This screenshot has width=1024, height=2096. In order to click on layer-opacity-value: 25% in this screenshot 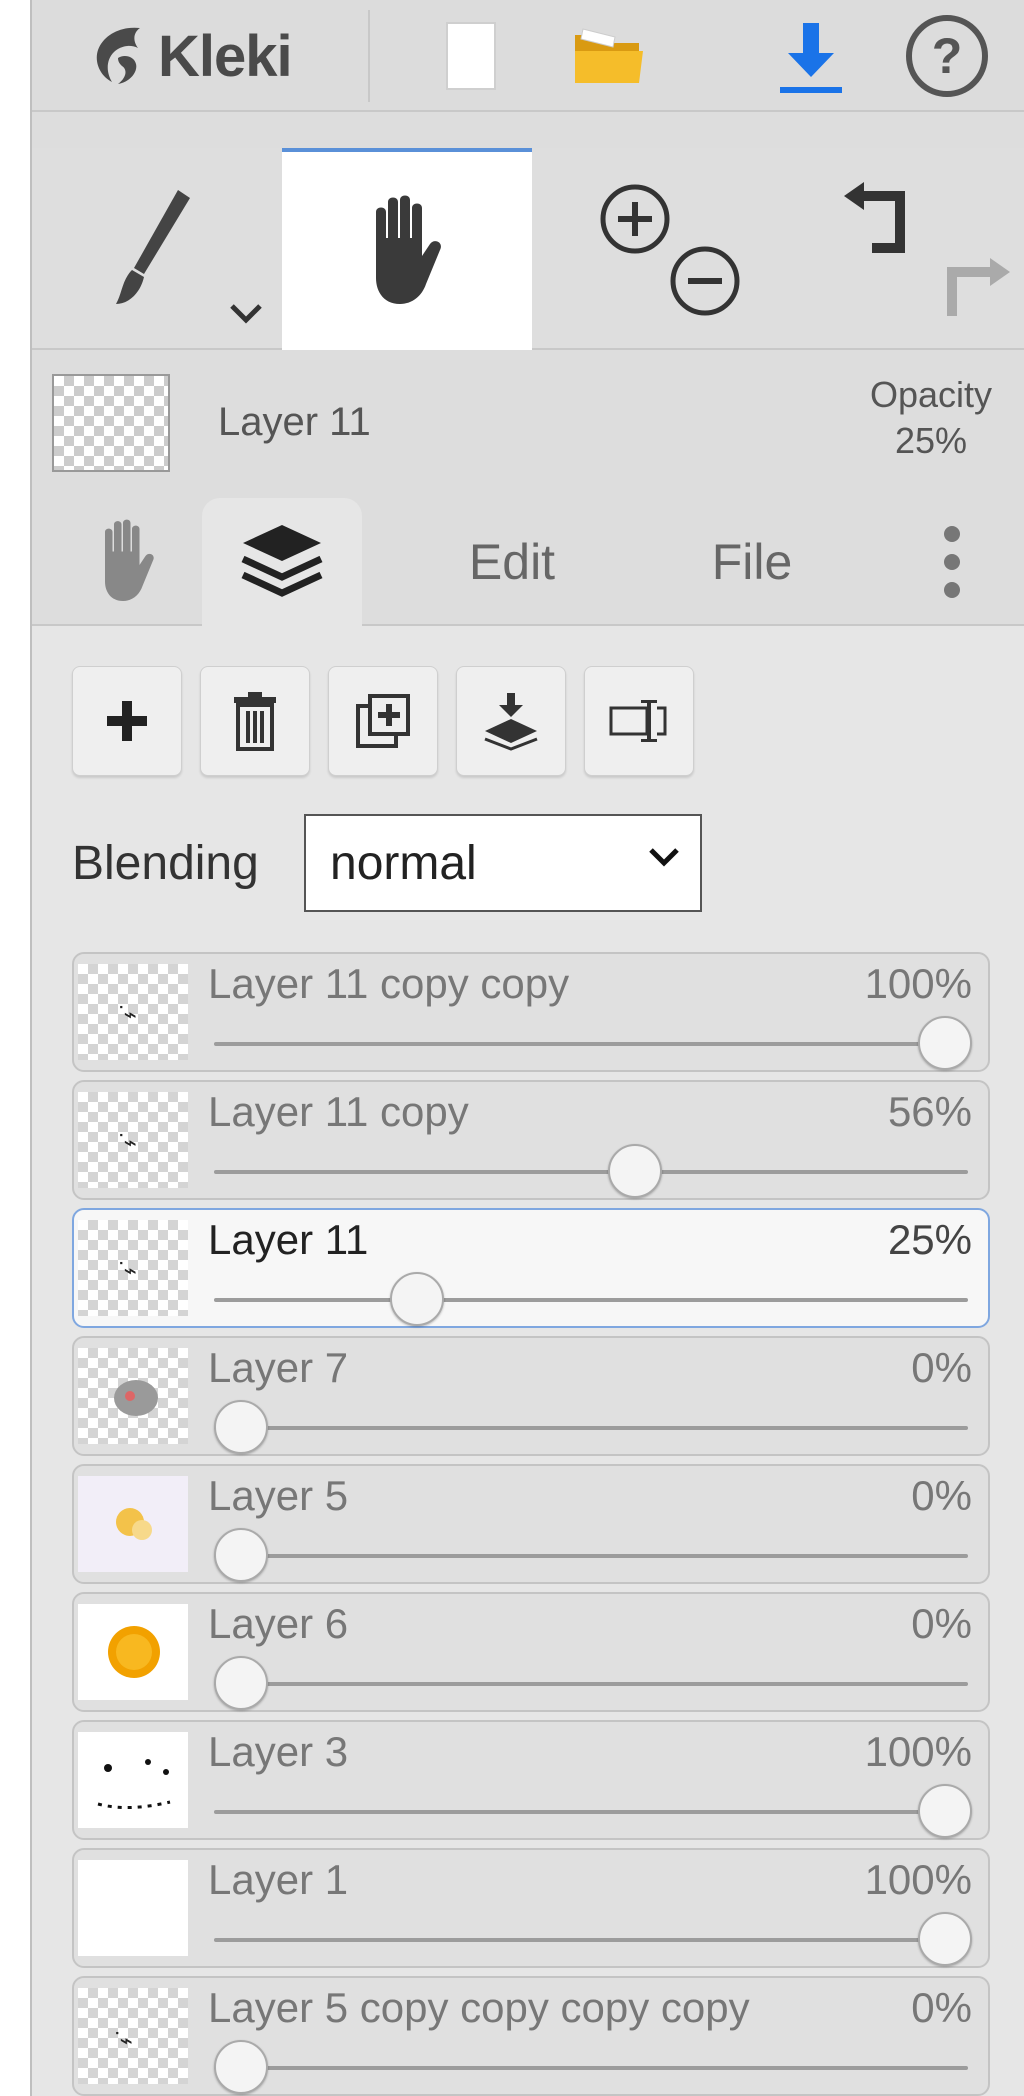, I will do `click(929, 1239)`.